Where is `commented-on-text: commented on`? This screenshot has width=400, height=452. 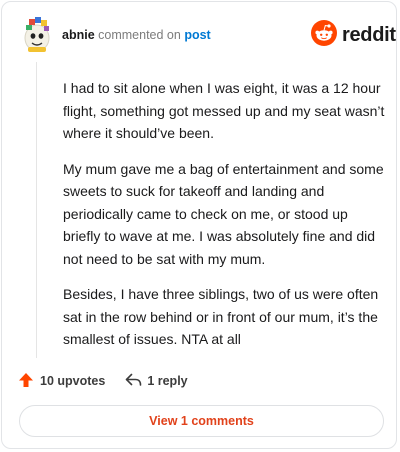
commented-on-text: commented on is located at coordinates (139, 35).